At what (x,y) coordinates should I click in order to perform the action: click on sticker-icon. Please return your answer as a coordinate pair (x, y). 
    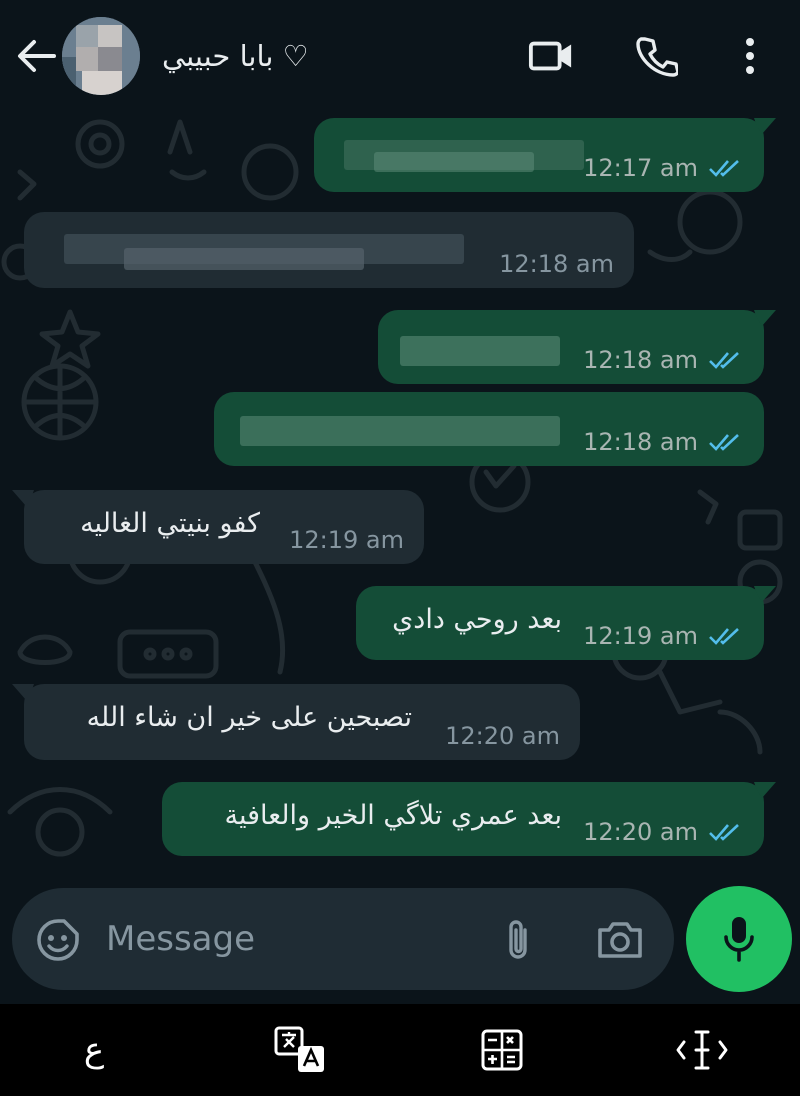
    Looking at the image, I should click on (58, 940).